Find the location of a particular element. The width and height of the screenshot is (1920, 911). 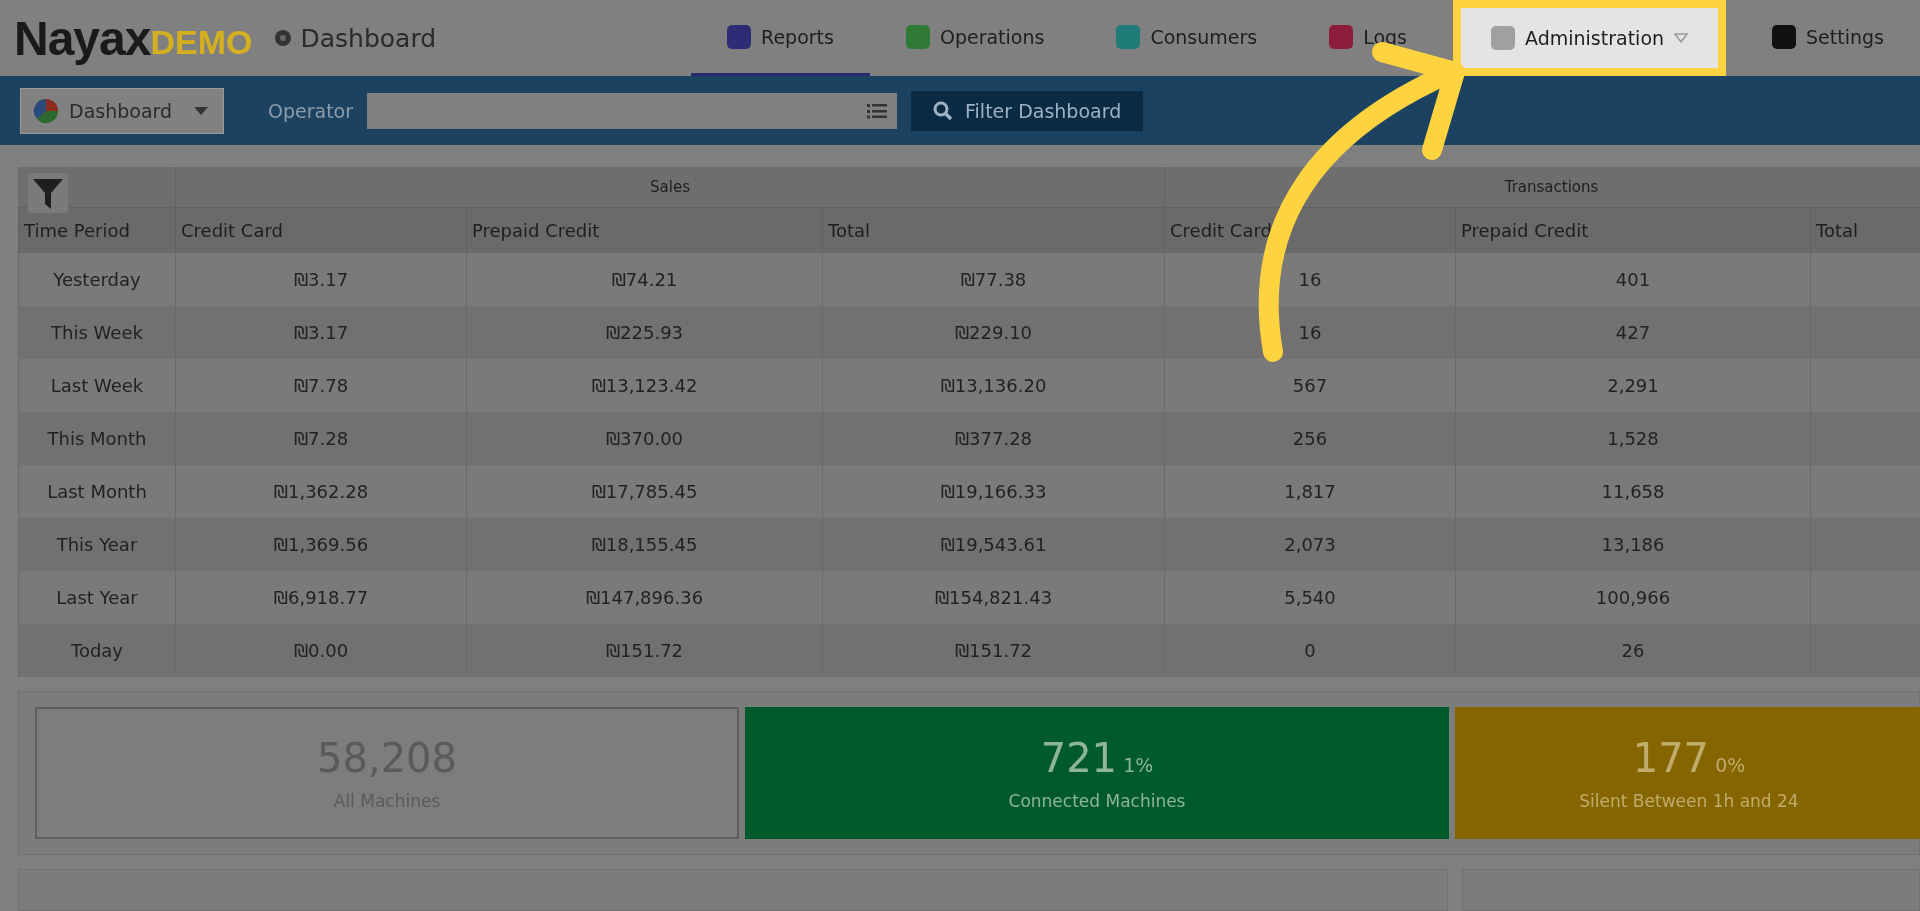

stat-value: 177 is located at coordinates (1671, 758).